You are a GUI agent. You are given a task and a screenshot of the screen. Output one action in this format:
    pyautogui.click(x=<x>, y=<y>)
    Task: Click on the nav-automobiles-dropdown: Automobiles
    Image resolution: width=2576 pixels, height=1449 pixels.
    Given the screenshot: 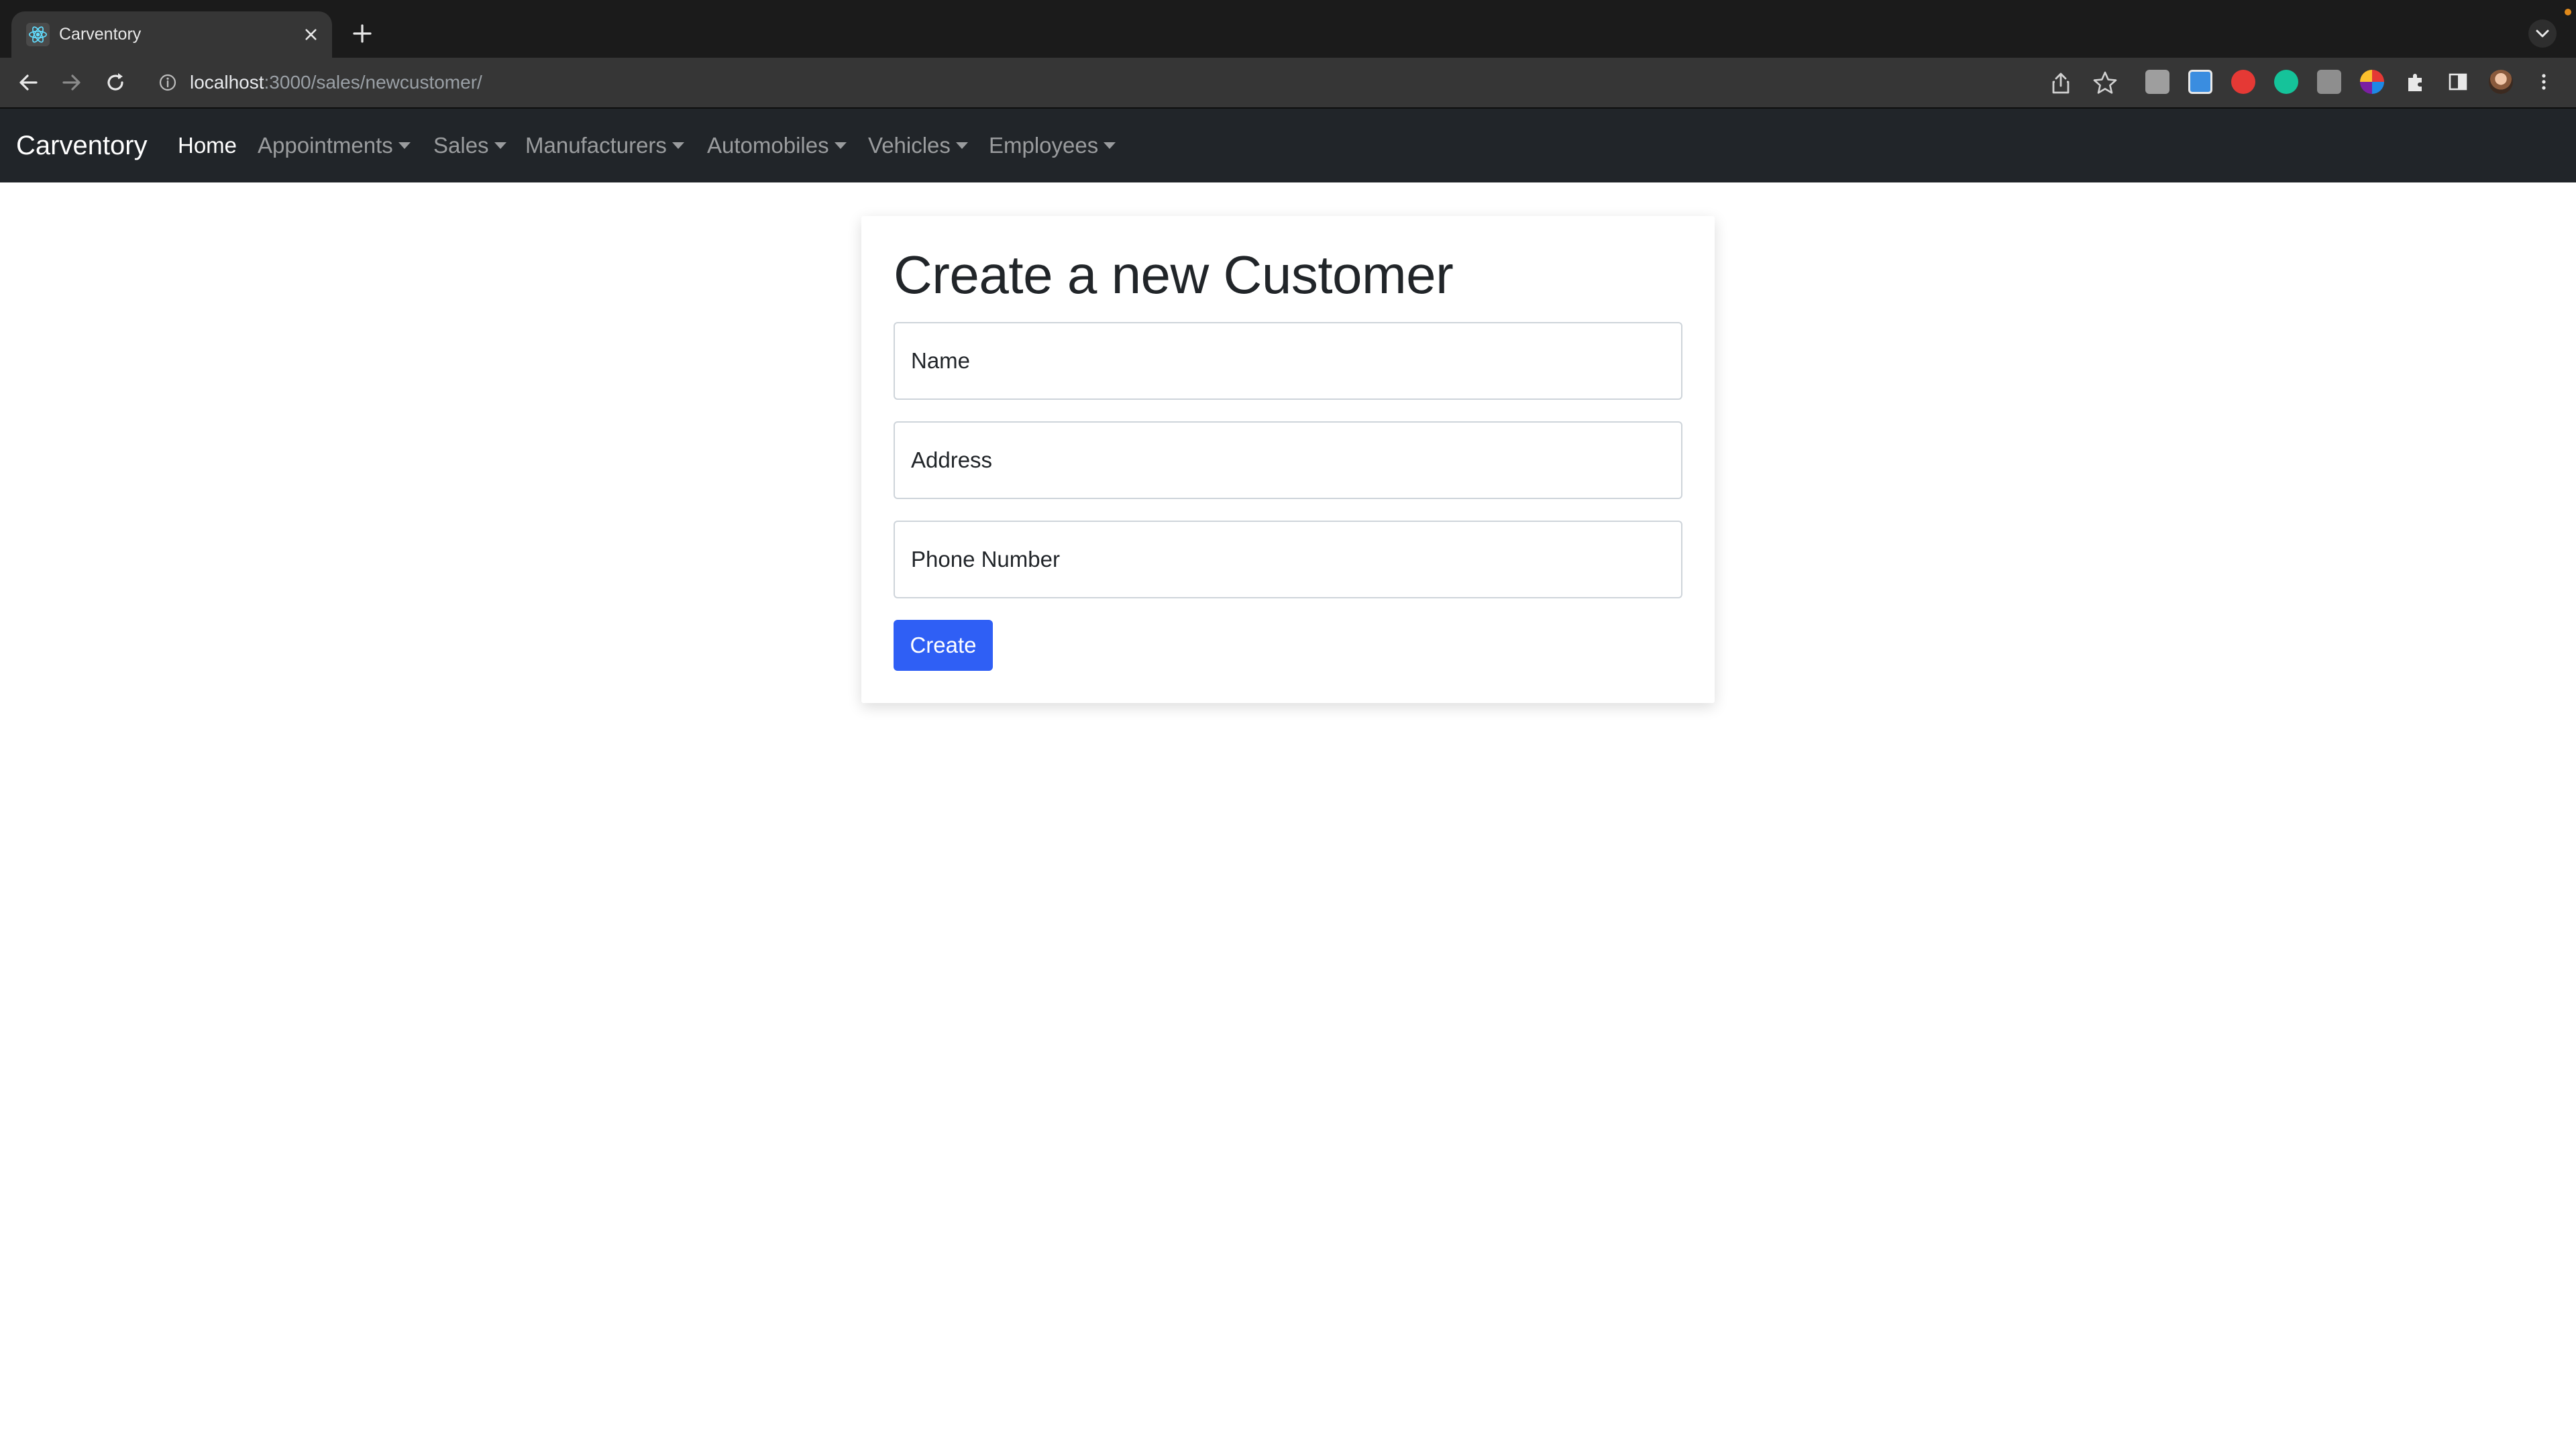 What is the action you would take?
    pyautogui.click(x=777, y=145)
    